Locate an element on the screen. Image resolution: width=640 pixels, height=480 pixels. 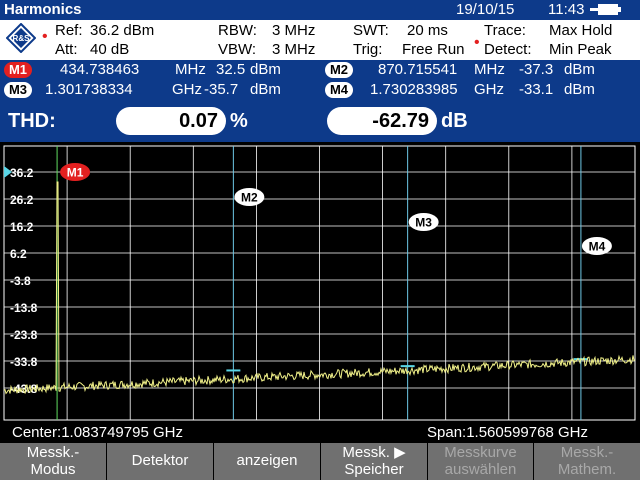
softkey-trace-math: Messk.- Mathem. is located at coordinates (587, 461).